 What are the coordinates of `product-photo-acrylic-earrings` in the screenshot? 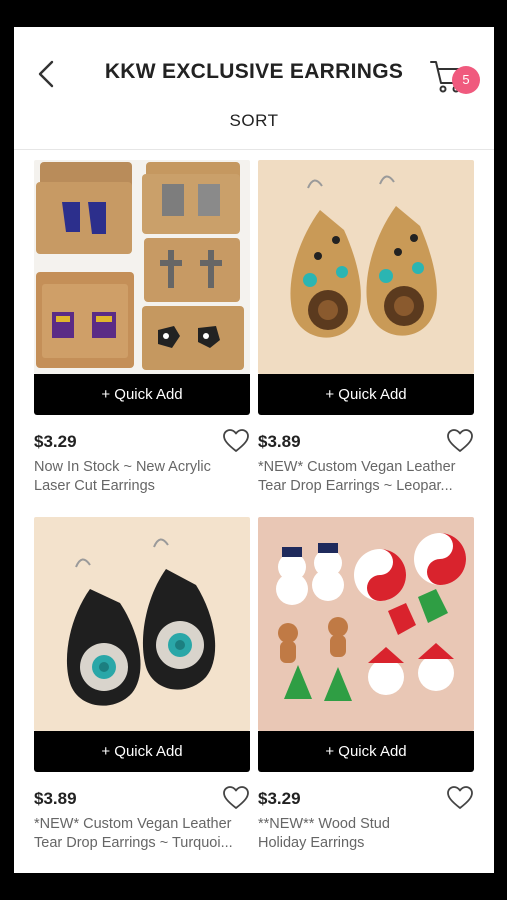 It's located at (142, 267).